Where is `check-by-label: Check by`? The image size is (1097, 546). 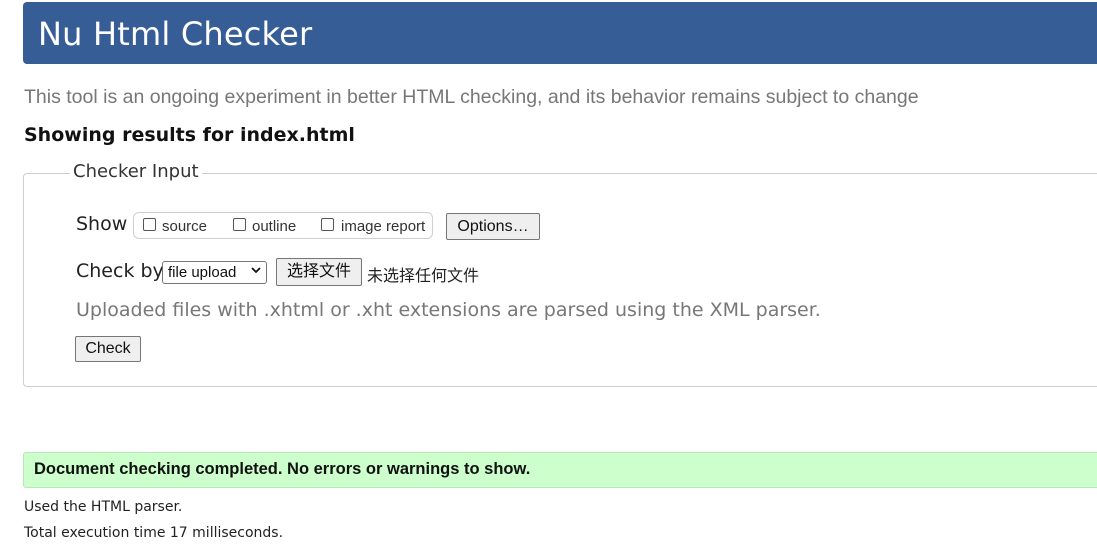 check-by-label: Check by is located at coordinates (120, 271).